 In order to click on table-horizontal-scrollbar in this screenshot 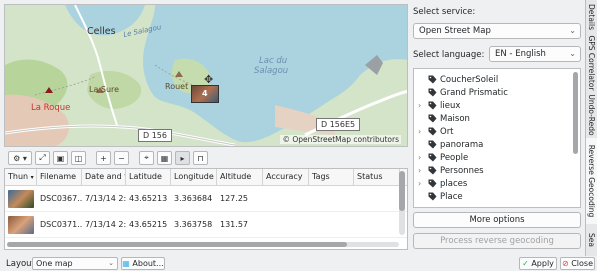, I will do `click(203, 244)`.